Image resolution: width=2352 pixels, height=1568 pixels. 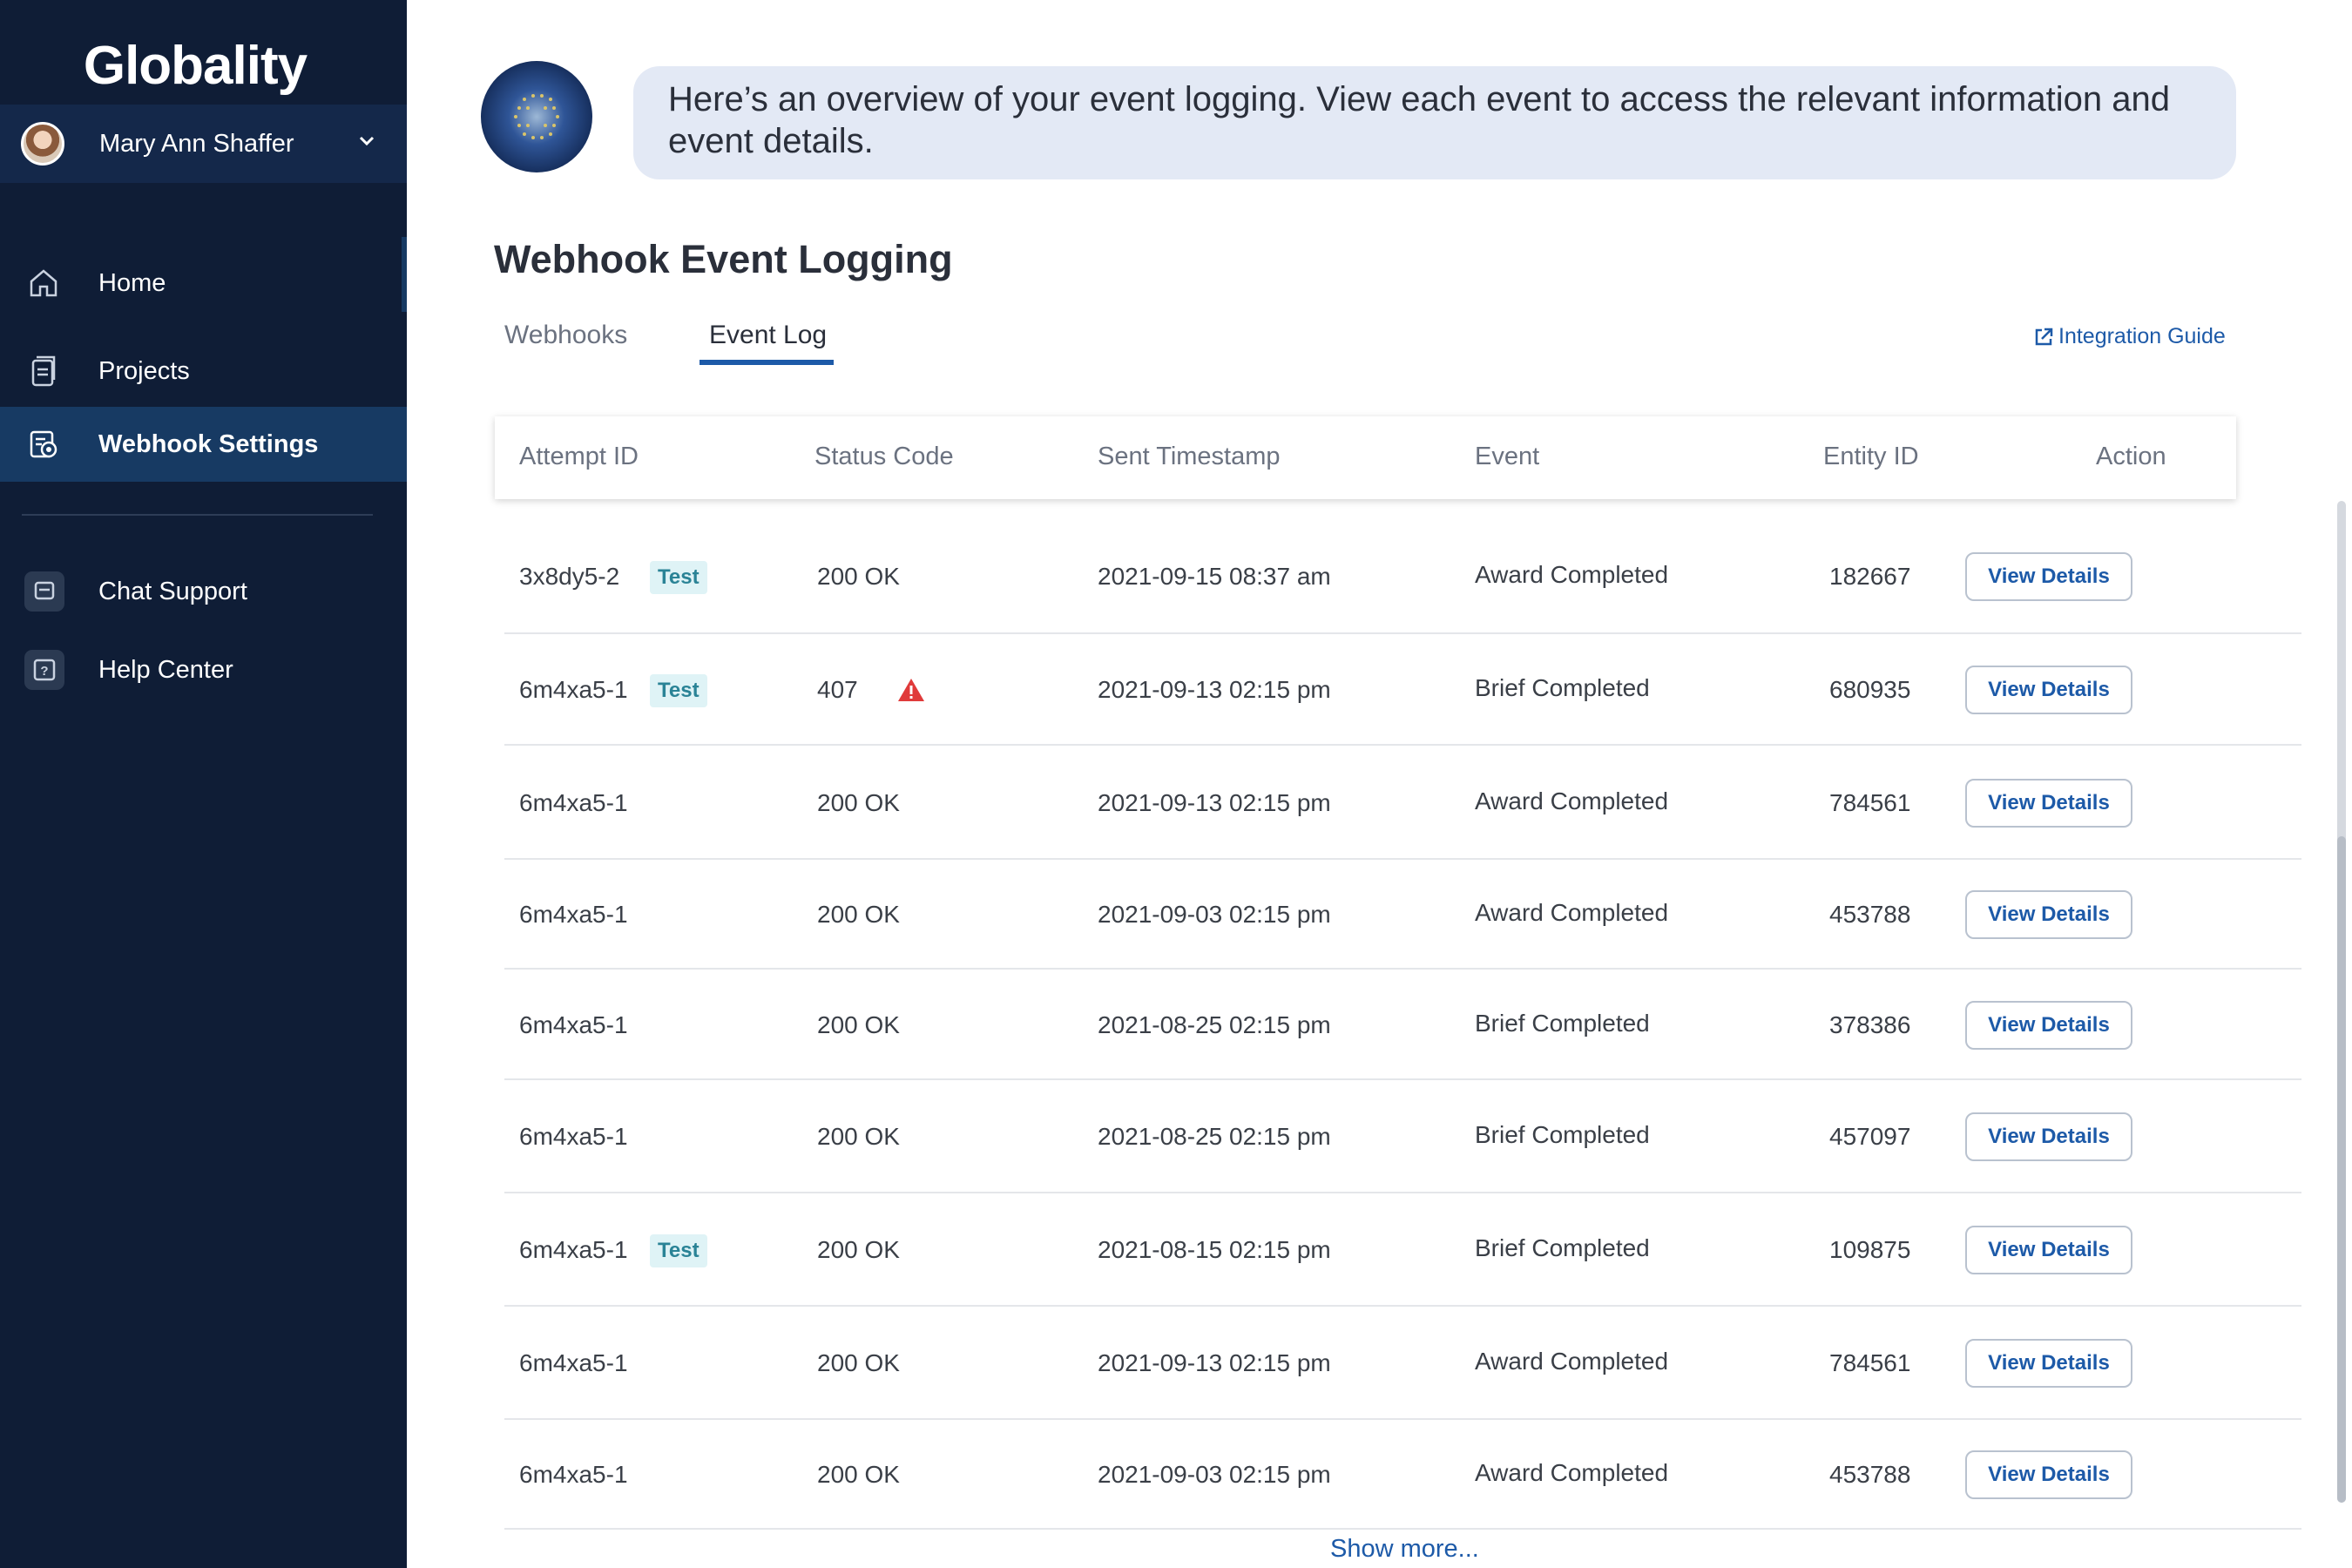 I want to click on sidebar-item-label: Webhook Settings, so click(x=209, y=443).